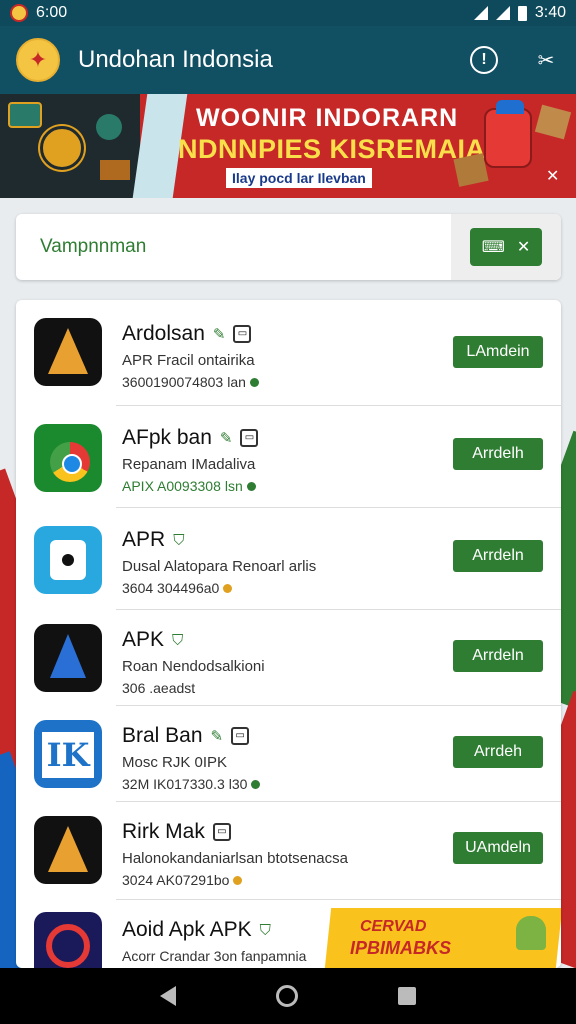  I want to click on app-name: APK, so click(143, 639).